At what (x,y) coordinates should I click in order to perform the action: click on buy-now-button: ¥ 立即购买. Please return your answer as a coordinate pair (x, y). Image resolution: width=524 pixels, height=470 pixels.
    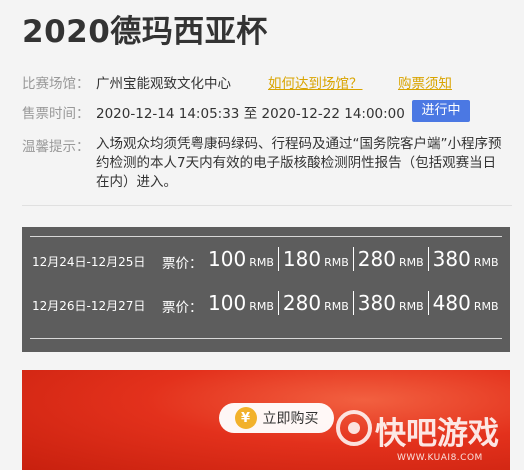
    Looking at the image, I should click on (276, 418).